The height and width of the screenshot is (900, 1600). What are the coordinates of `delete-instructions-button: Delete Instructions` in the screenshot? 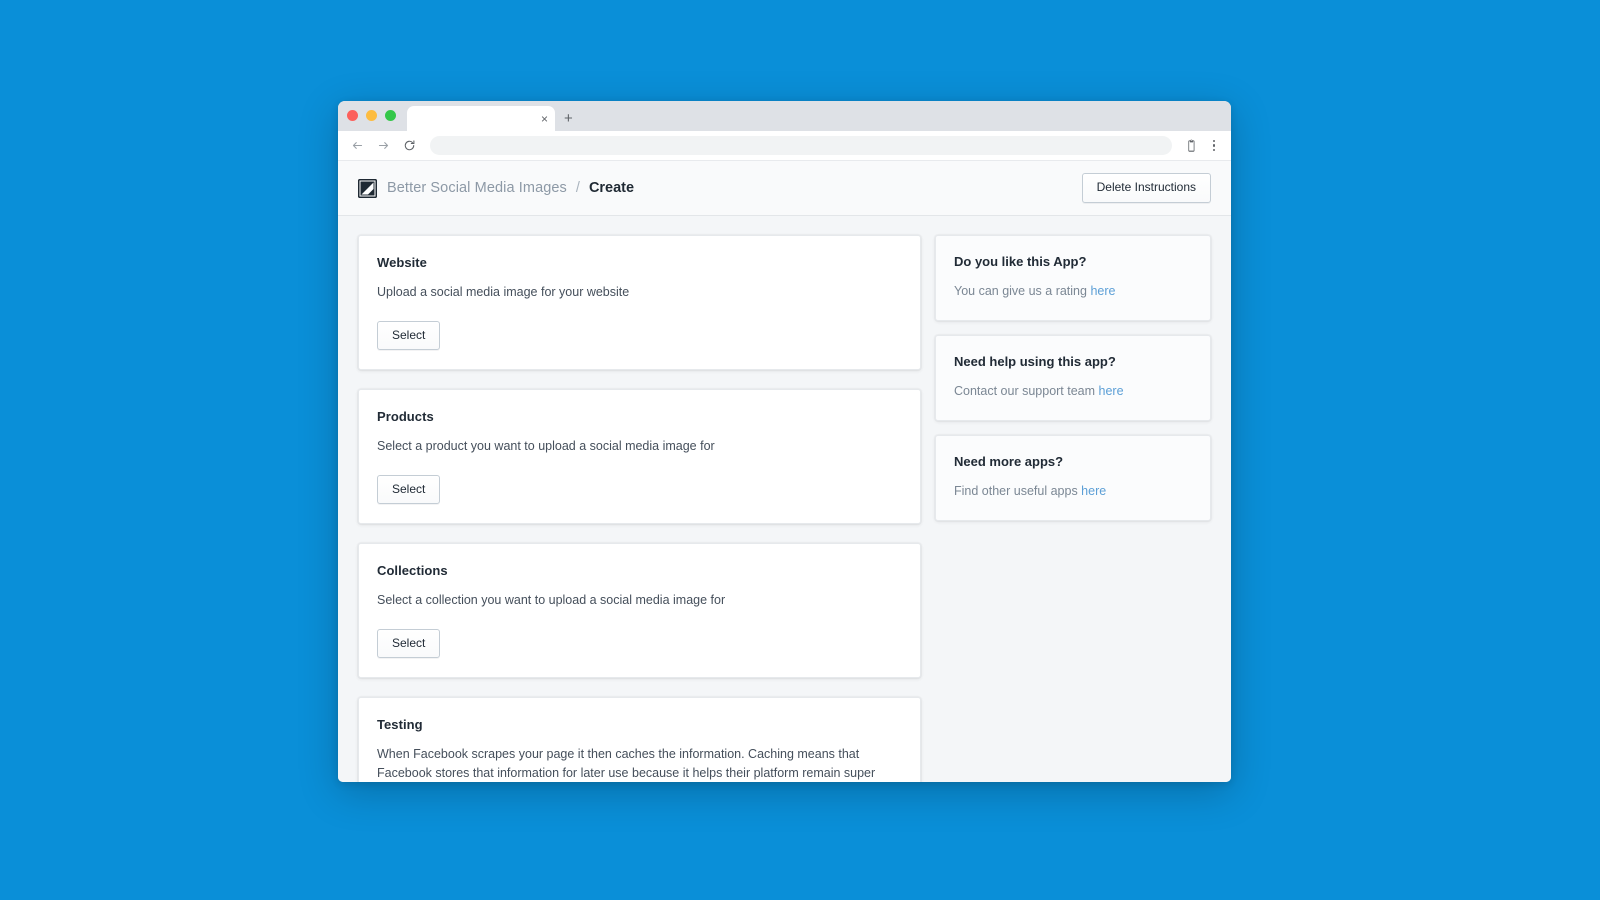 It's located at (1146, 188).